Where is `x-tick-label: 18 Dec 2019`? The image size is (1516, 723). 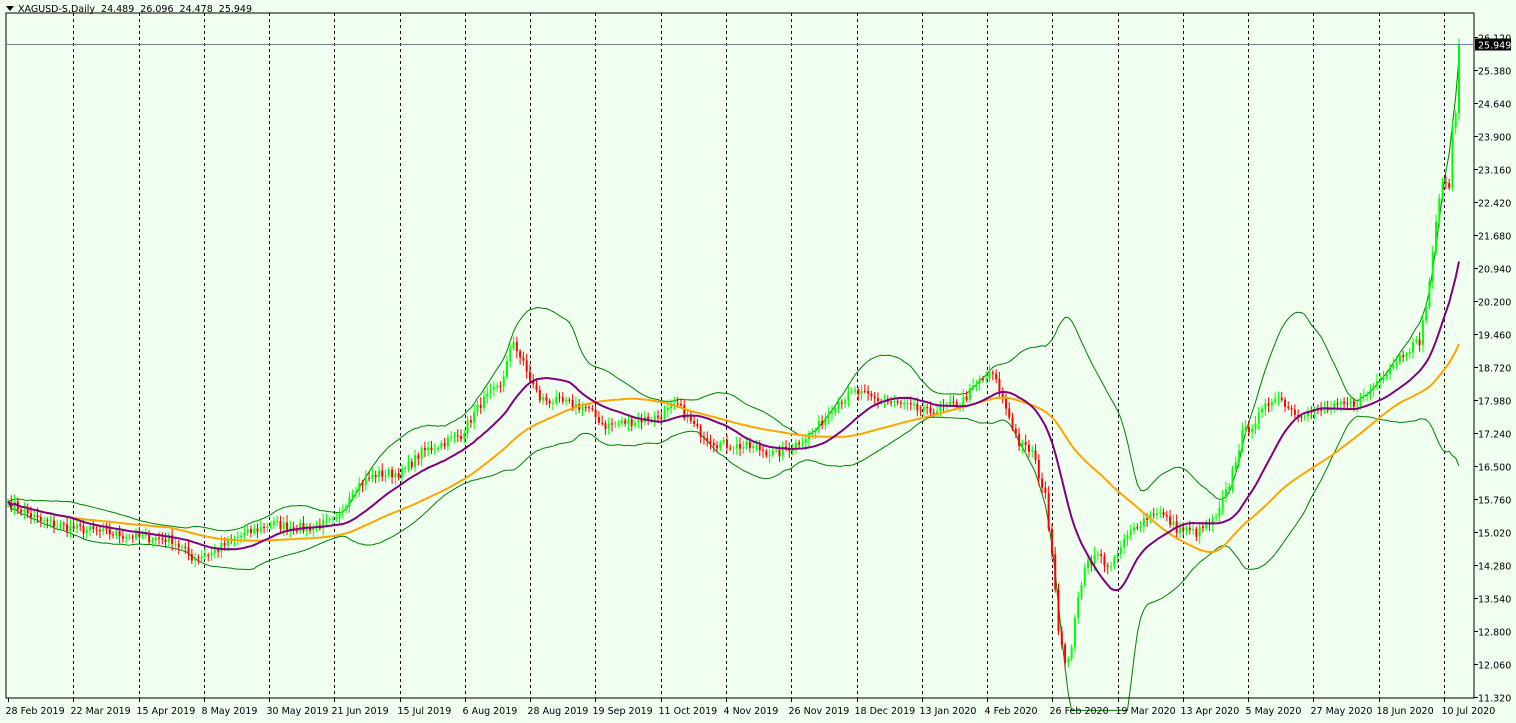 x-tick-label: 18 Dec 2019 is located at coordinates (885, 711).